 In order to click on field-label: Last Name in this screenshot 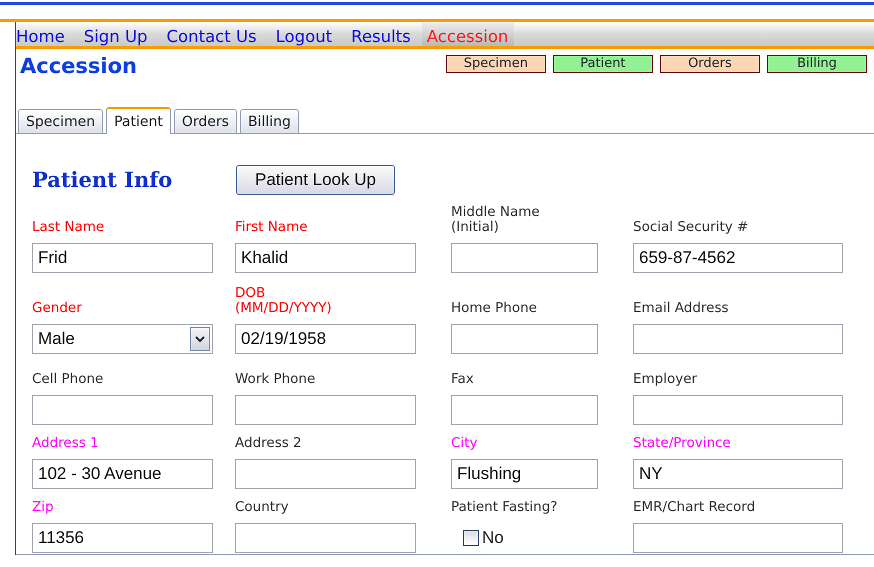, I will do `click(68, 227)`.